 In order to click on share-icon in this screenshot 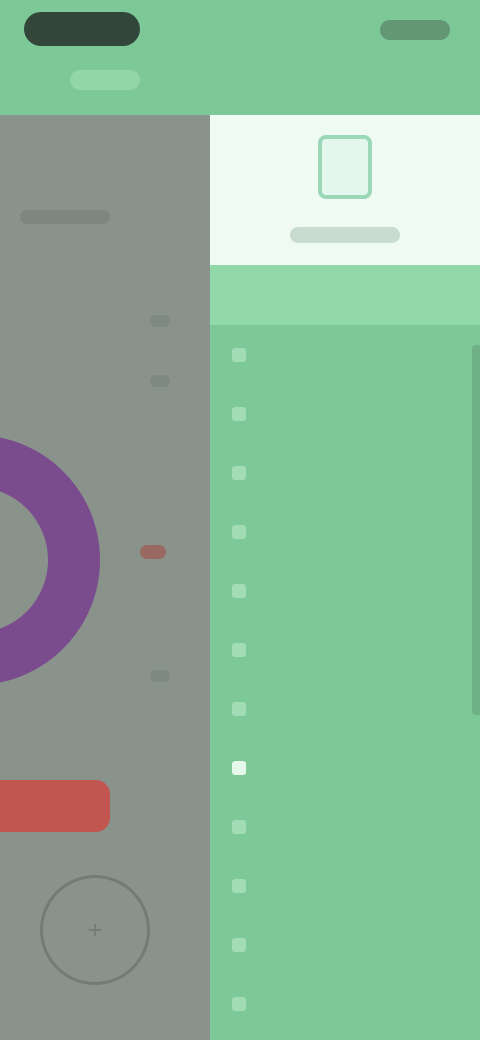, I will do `click(239, 826)`.